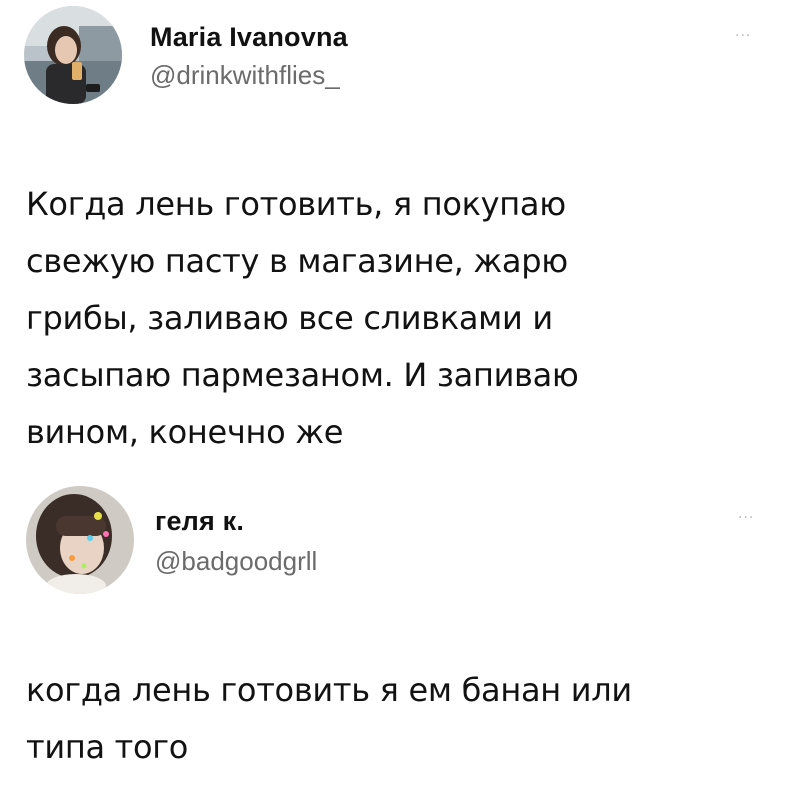 The width and height of the screenshot is (789, 800). I want to click on text-line: вином, конечно же, so click(185, 432).